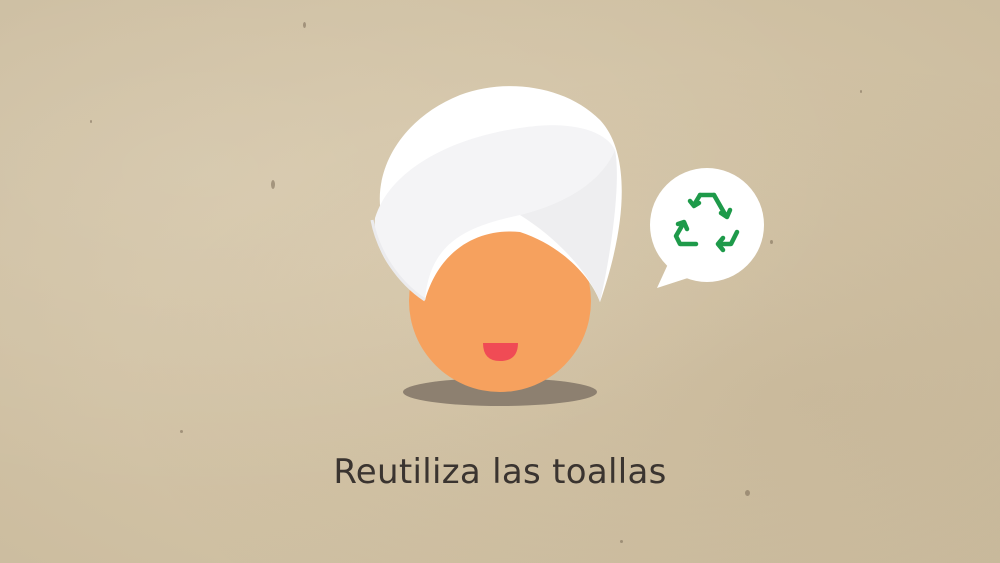  What do you see at coordinates (707, 228) in the screenshot?
I see `speech-bubble` at bounding box center [707, 228].